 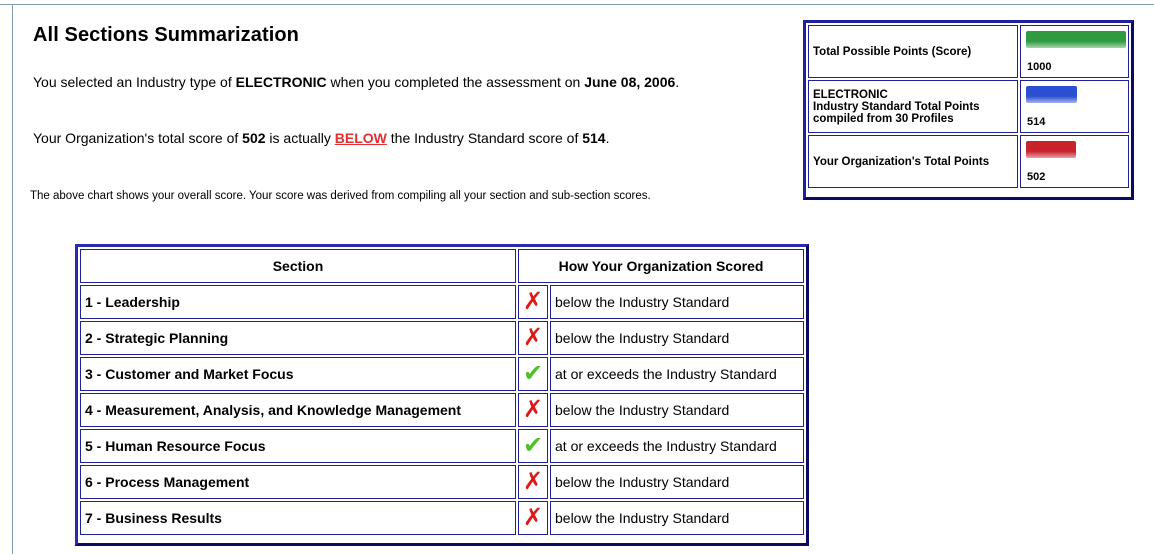 I want to click on page-title: All Sections Summarization, so click(x=166, y=35).